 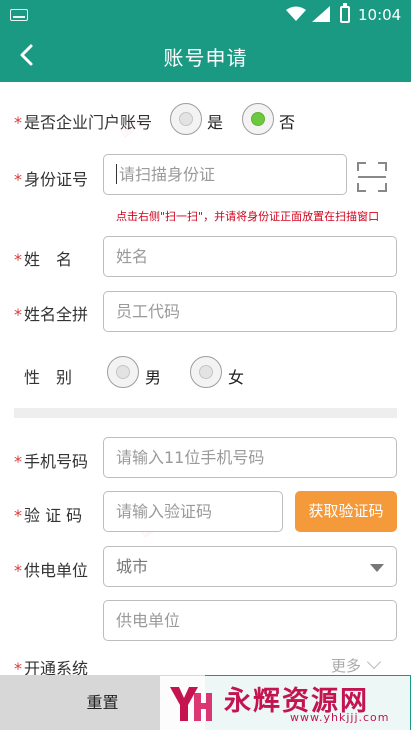 What do you see at coordinates (340, 717) in the screenshot?
I see `watermark-url: www.yhkjjj.com` at bounding box center [340, 717].